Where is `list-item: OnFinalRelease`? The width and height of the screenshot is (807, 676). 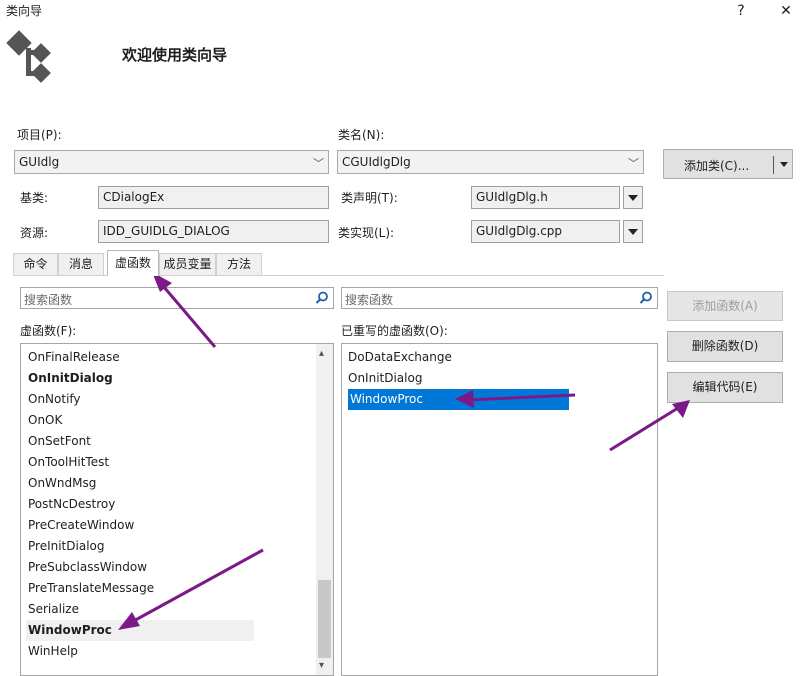
list-item: OnFinalRelease is located at coordinates (74, 357).